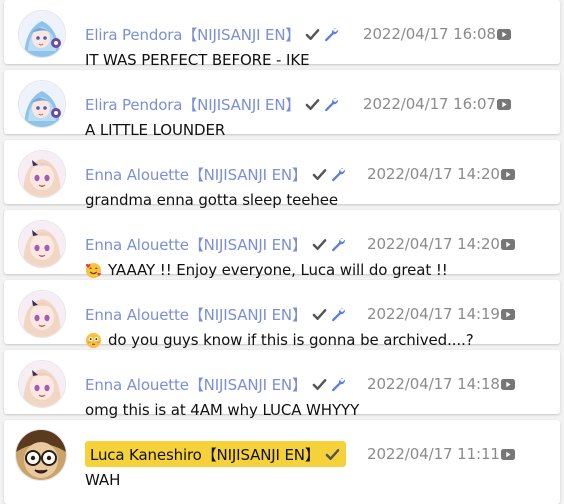 Image resolution: width=564 pixels, height=504 pixels. I want to click on message-timestamp: 2022/04/17 16:07, so click(429, 104).